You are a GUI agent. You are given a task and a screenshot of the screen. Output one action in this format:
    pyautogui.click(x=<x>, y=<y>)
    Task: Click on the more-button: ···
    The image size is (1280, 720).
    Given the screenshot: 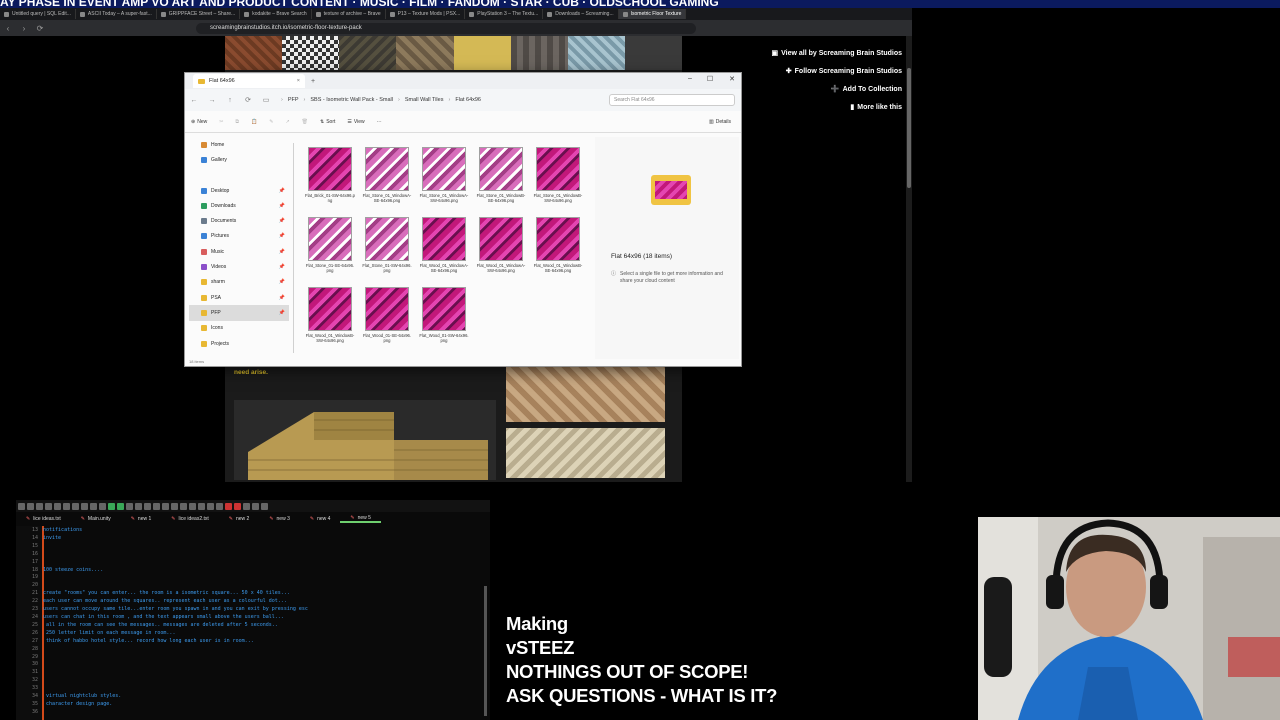 What is the action you would take?
    pyautogui.click(x=379, y=122)
    